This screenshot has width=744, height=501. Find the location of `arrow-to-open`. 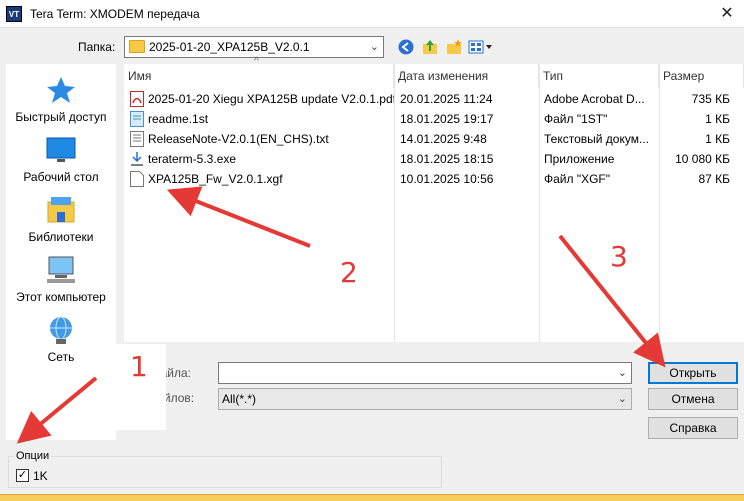

arrow-to-open is located at coordinates (612, 301).